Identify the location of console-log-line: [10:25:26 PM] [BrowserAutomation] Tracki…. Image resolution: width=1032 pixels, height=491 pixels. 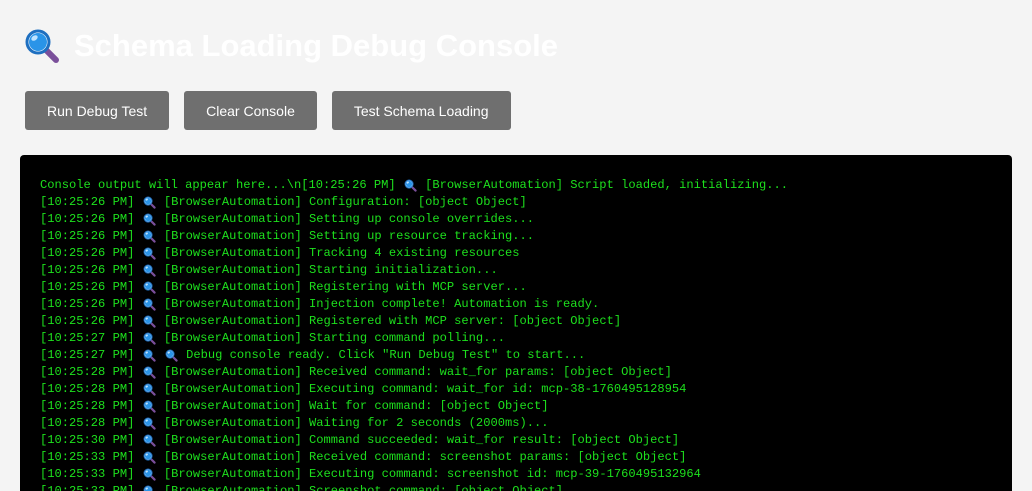
(526, 253).